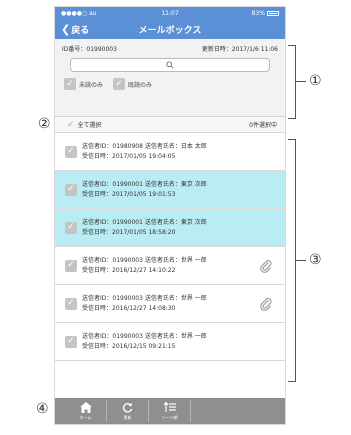  I want to click on tab-home-label: ホーム, so click(85, 417).